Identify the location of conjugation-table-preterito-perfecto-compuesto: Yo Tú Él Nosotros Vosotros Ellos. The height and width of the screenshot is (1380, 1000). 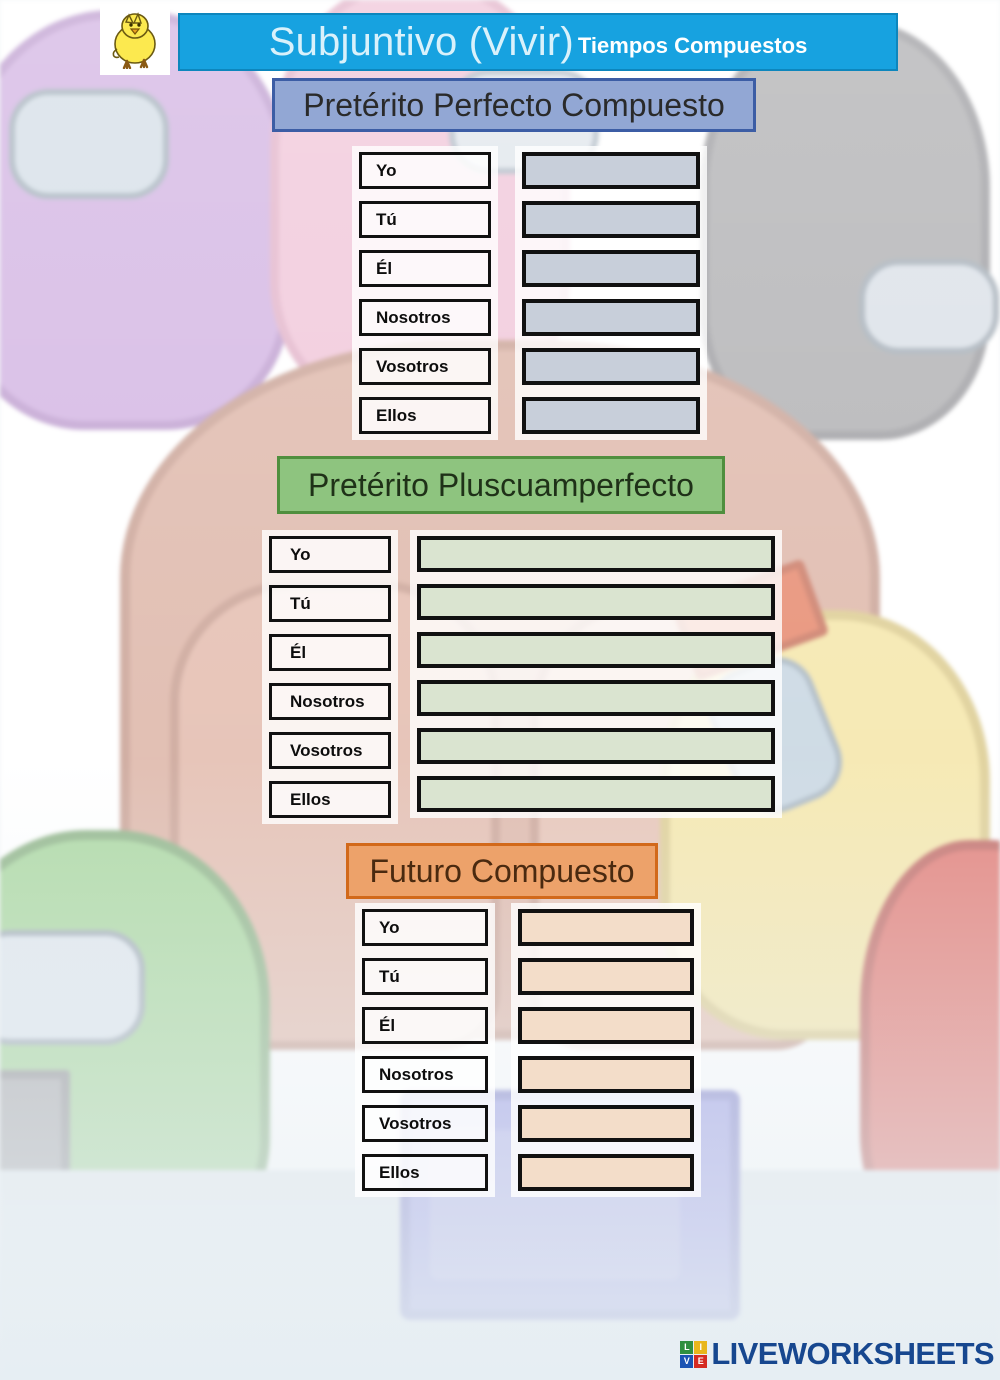
(529, 293).